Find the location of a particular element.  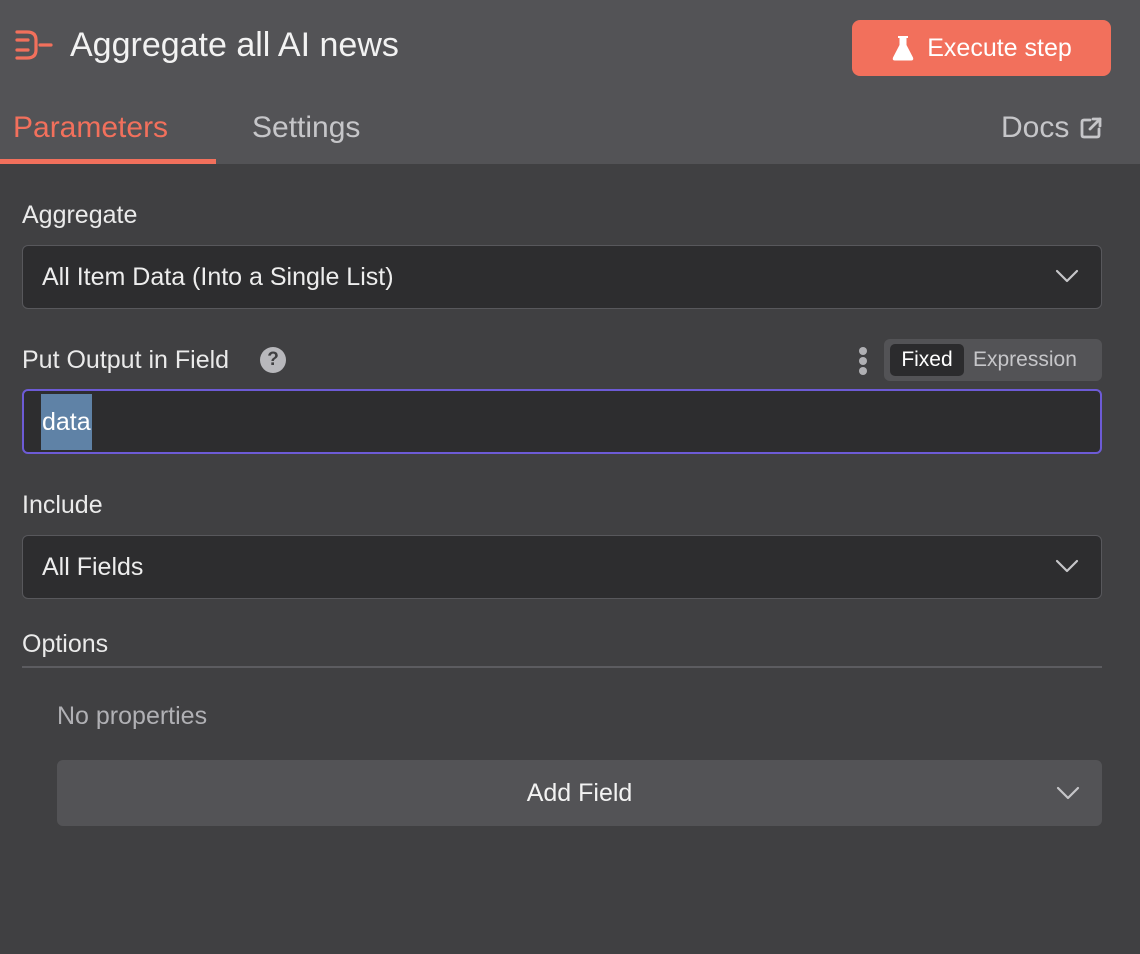

add-field-button: Add Field is located at coordinates (579, 793).